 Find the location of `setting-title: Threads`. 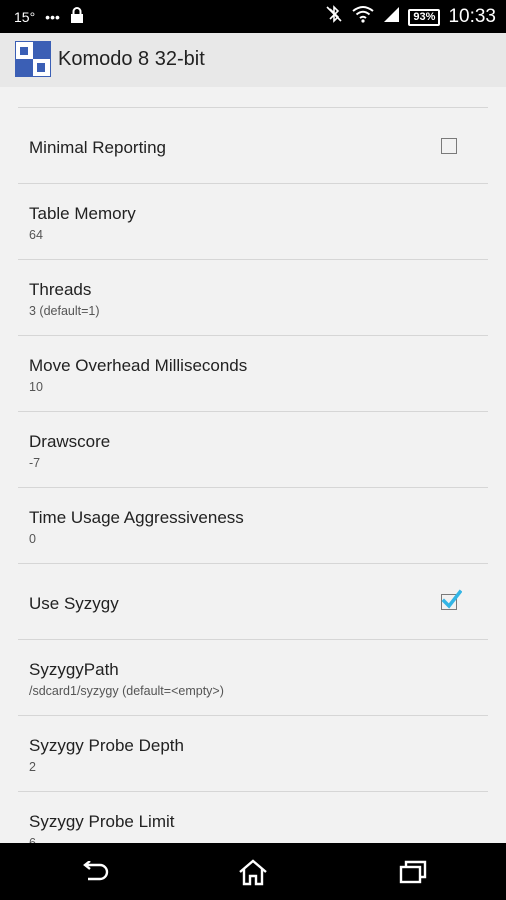

setting-title: Threads is located at coordinates (60, 289).